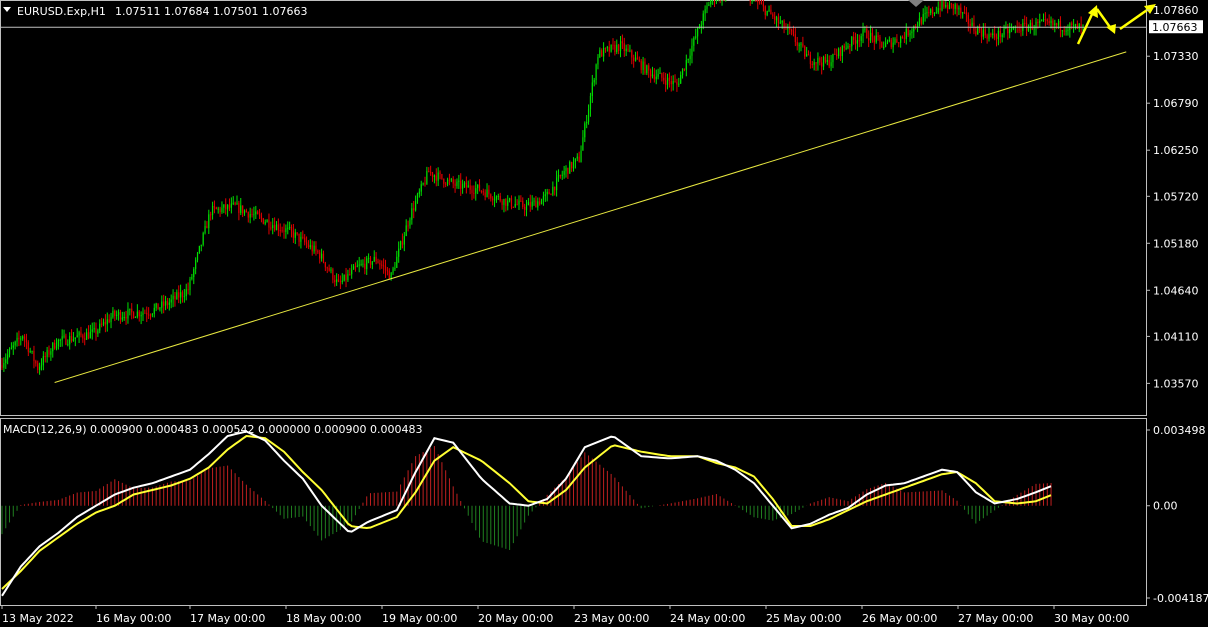 The image size is (1208, 627). I want to click on time-tick-label: 19 May 00:00, so click(419, 618).